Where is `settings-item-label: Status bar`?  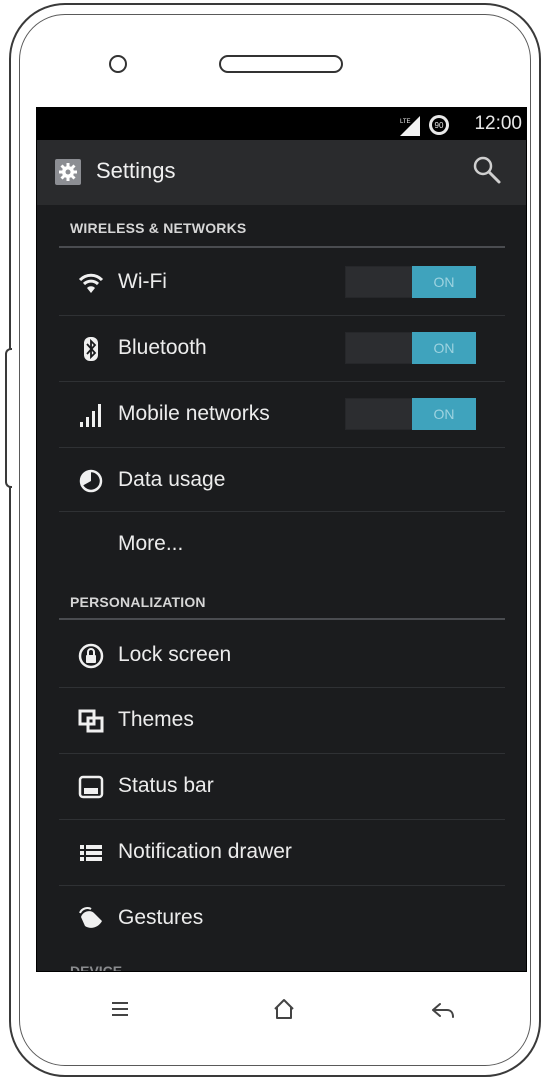 settings-item-label: Status bar is located at coordinates (166, 785).